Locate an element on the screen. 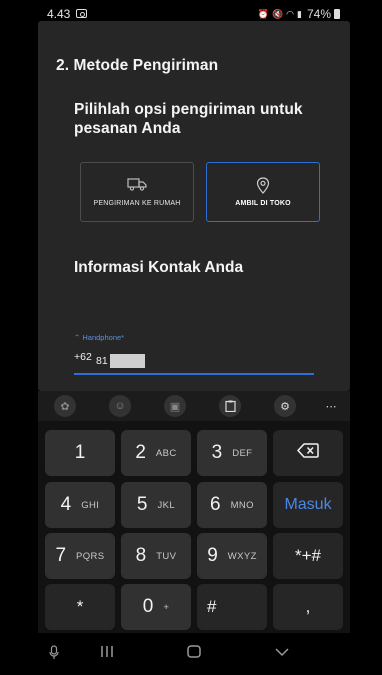 Image resolution: width=382 pixels, height=675 pixels. key-1: 1 is located at coordinates (80, 453).